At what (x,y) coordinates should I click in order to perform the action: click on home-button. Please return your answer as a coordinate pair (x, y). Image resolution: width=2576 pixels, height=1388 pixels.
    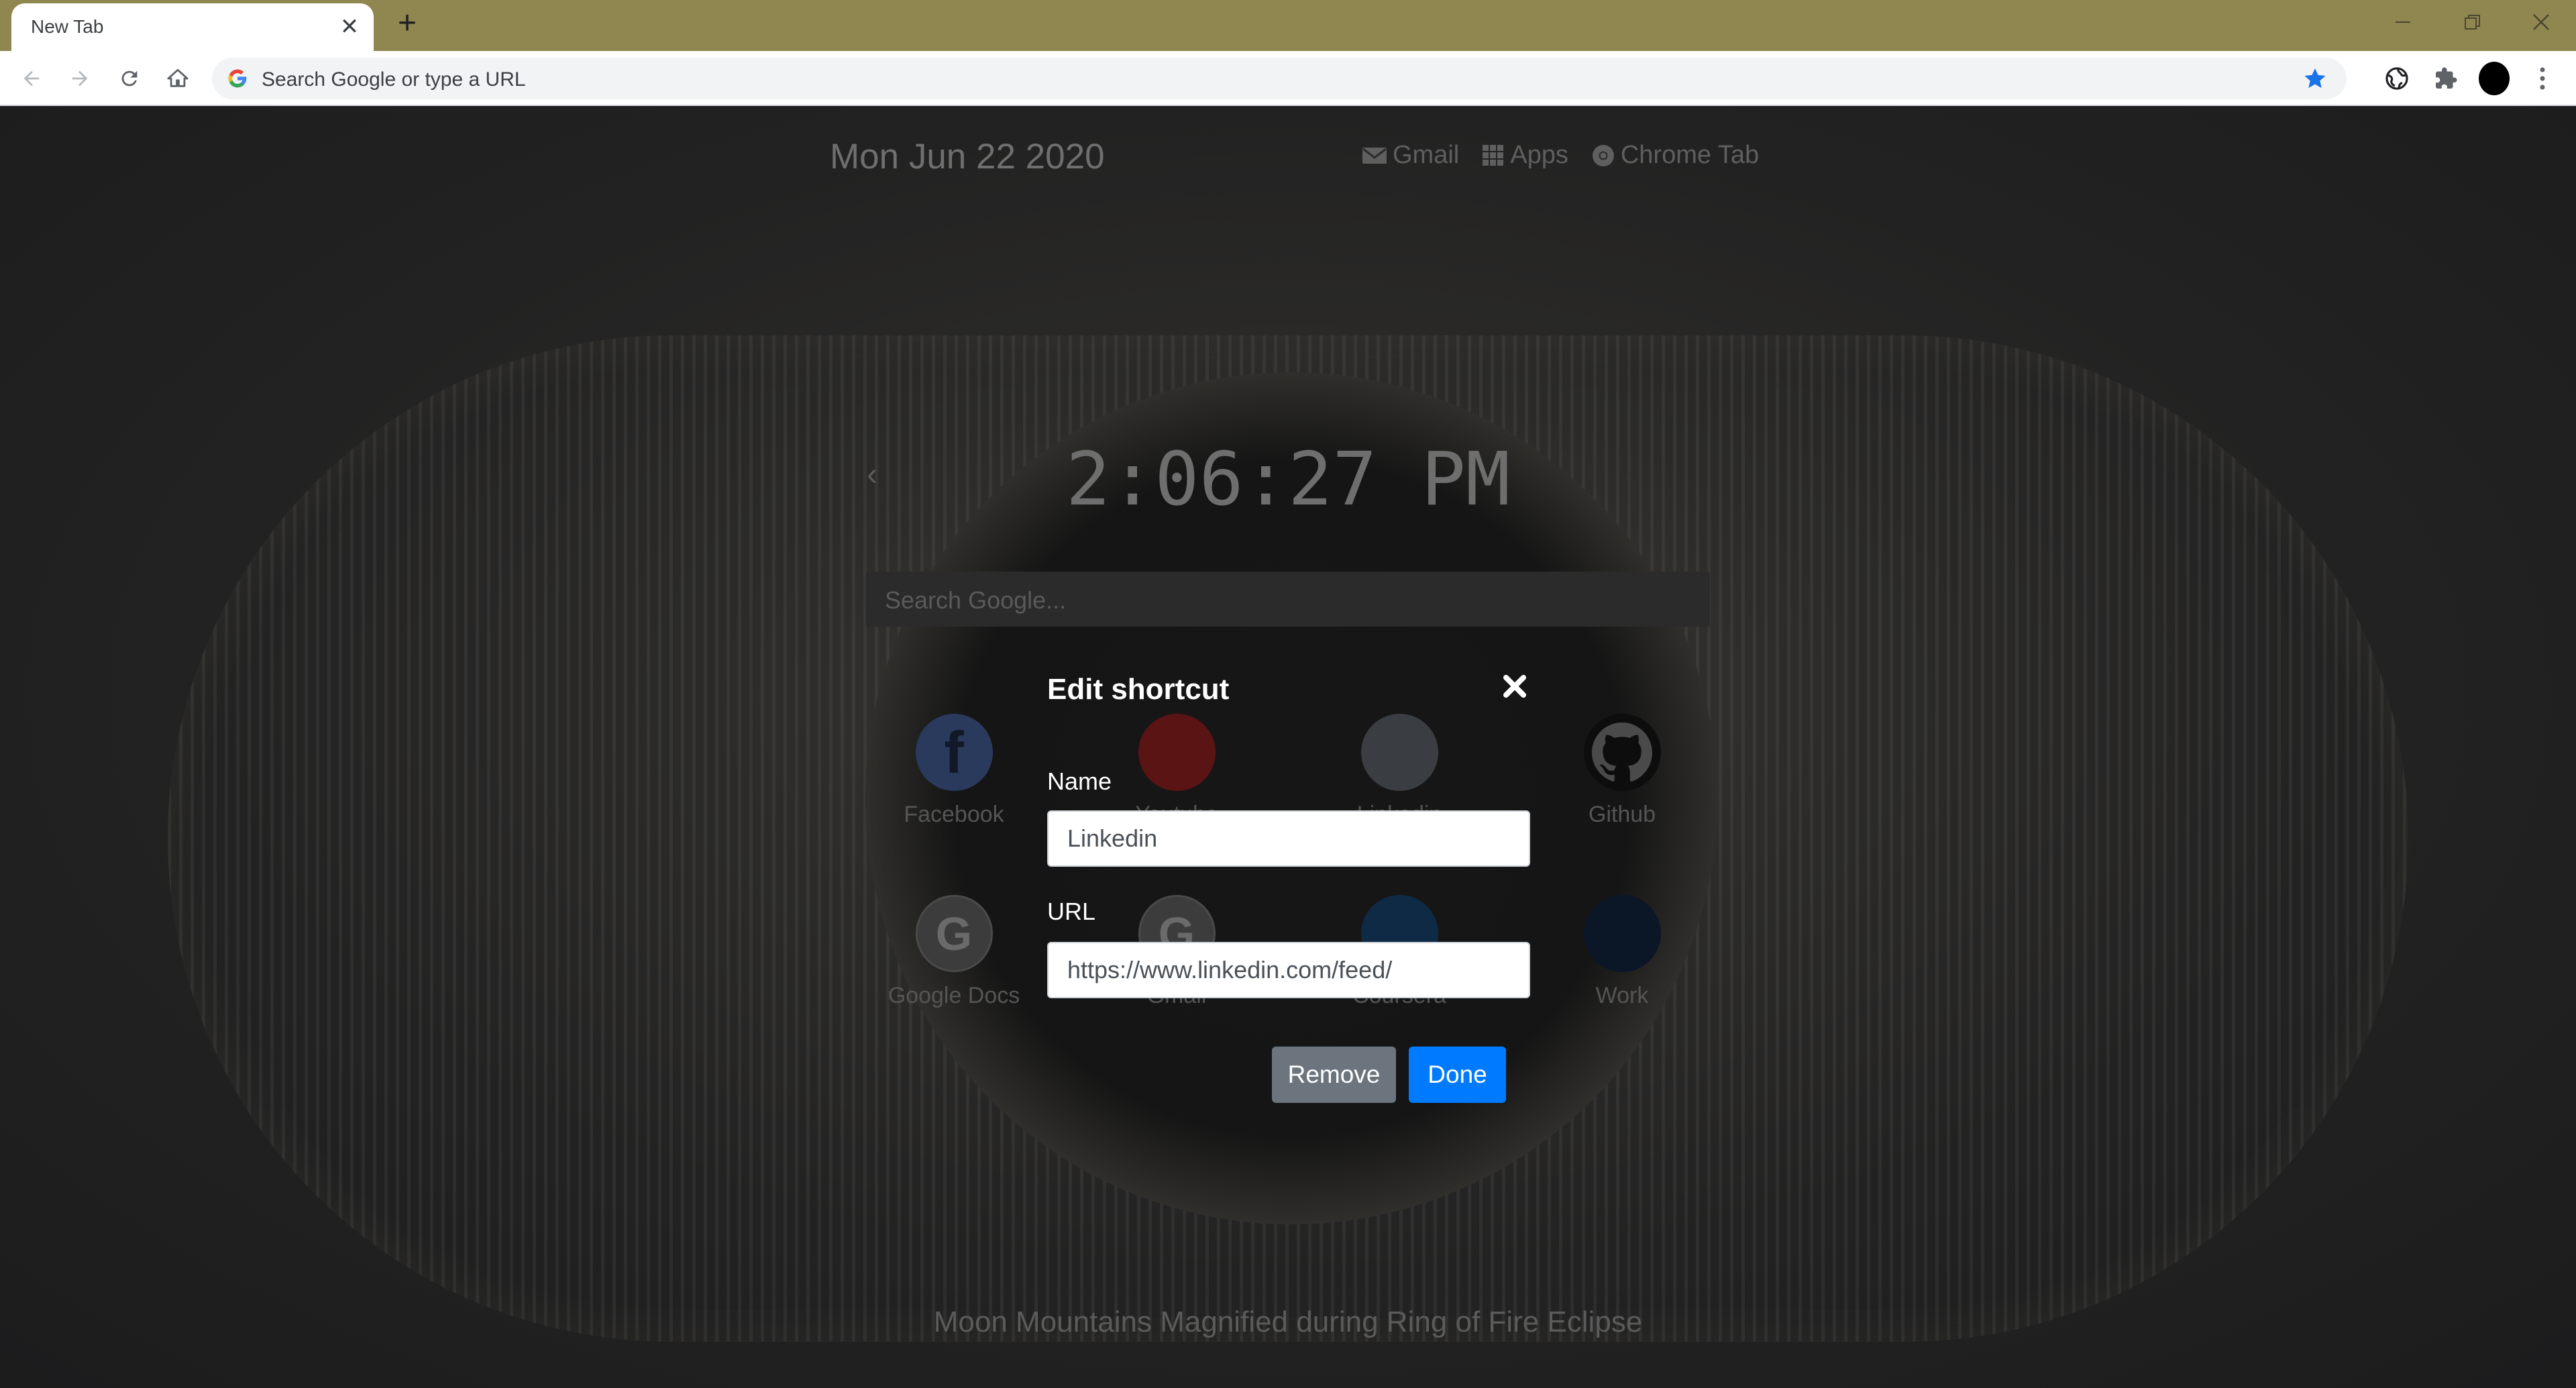
    Looking at the image, I should click on (177, 78).